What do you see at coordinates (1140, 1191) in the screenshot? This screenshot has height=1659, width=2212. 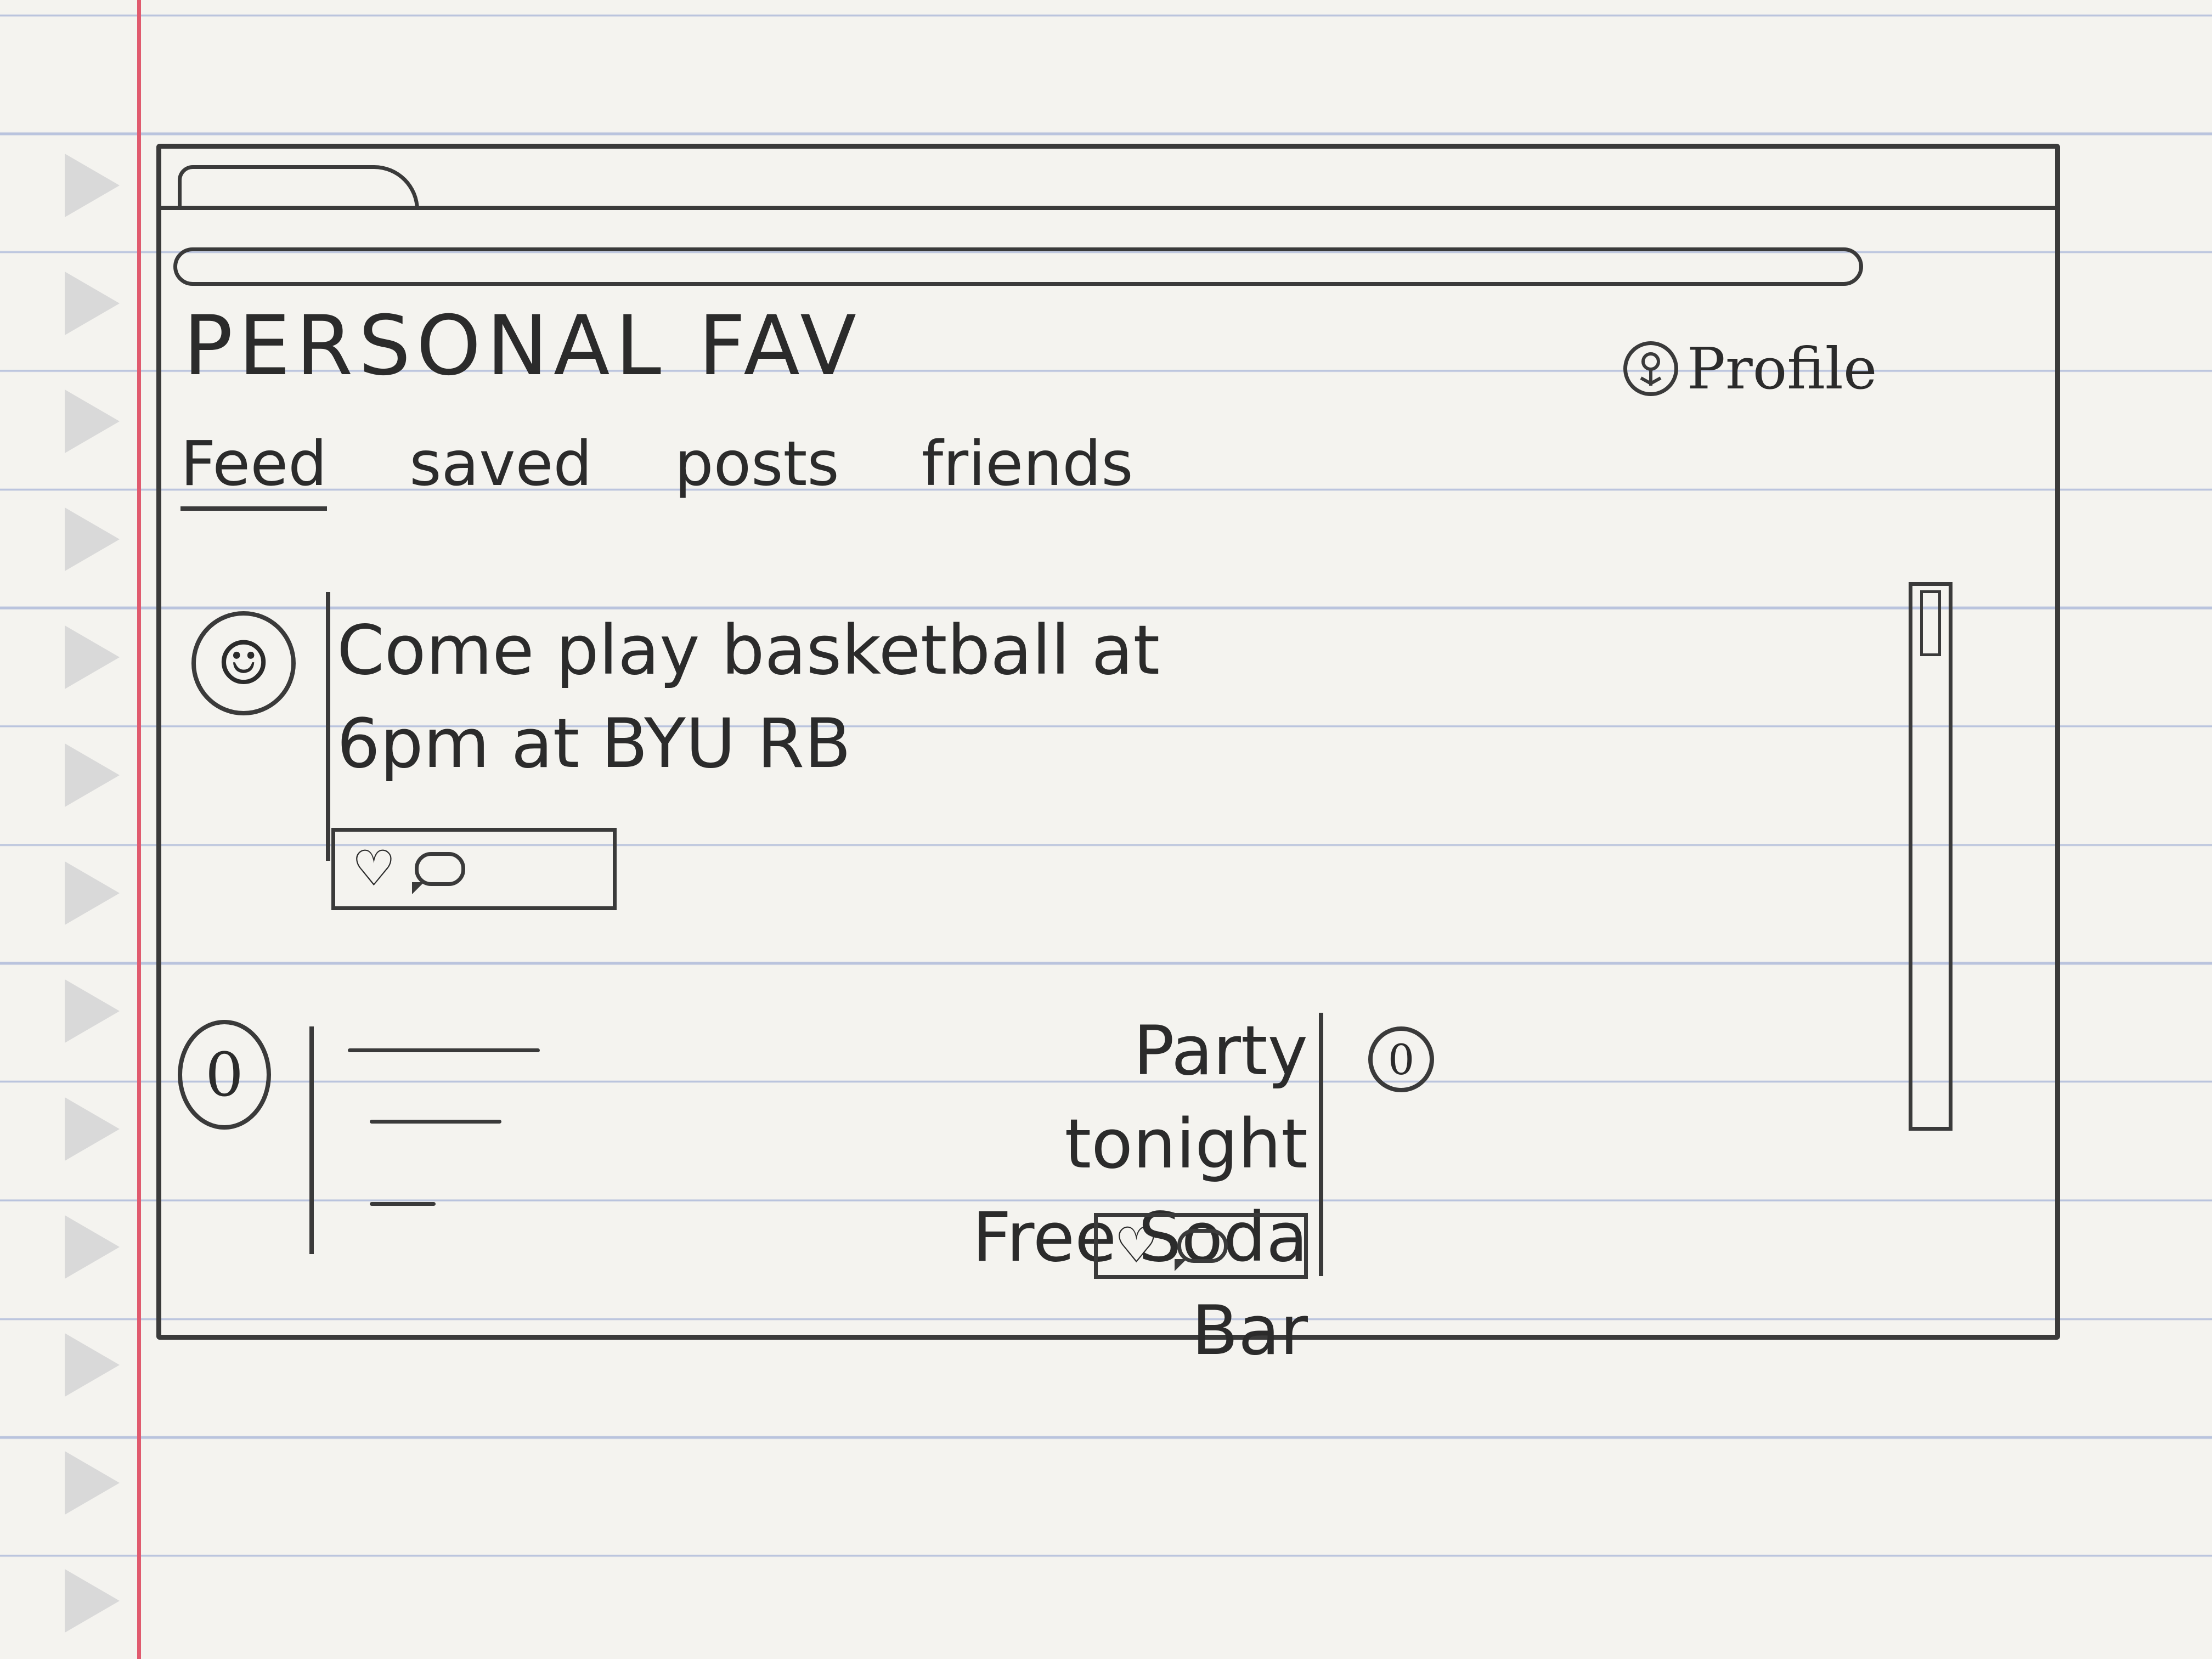 I see `post-text: Party tonight Free Soda Bar` at bounding box center [1140, 1191].